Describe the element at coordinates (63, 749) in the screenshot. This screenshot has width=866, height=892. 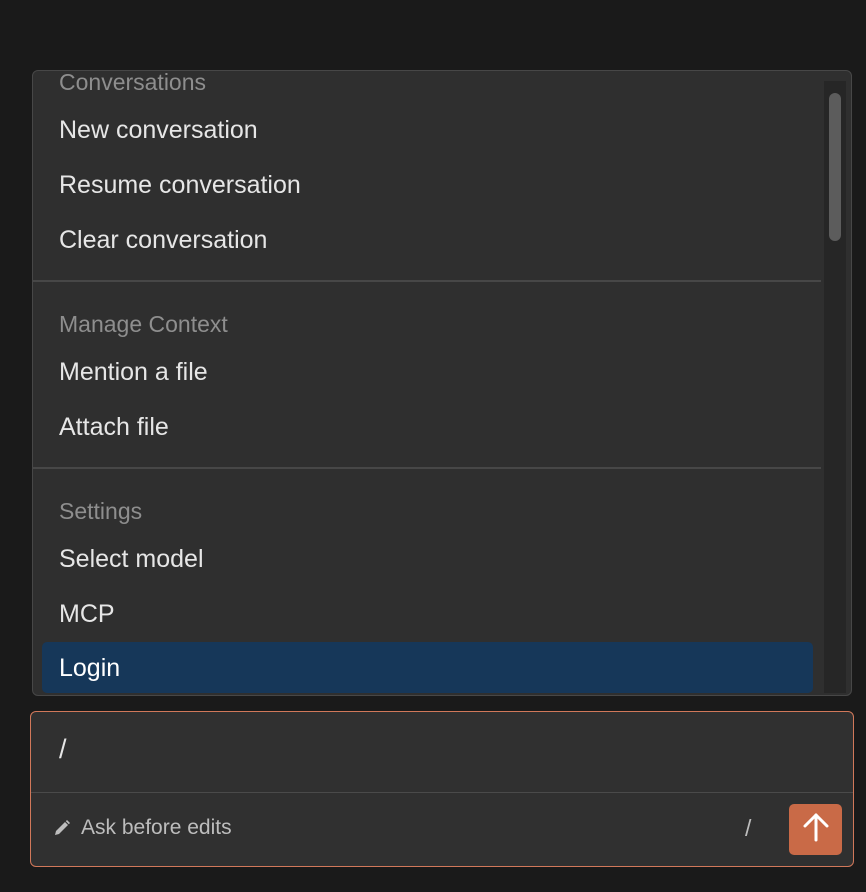
I see `prompt-input: /` at that location.